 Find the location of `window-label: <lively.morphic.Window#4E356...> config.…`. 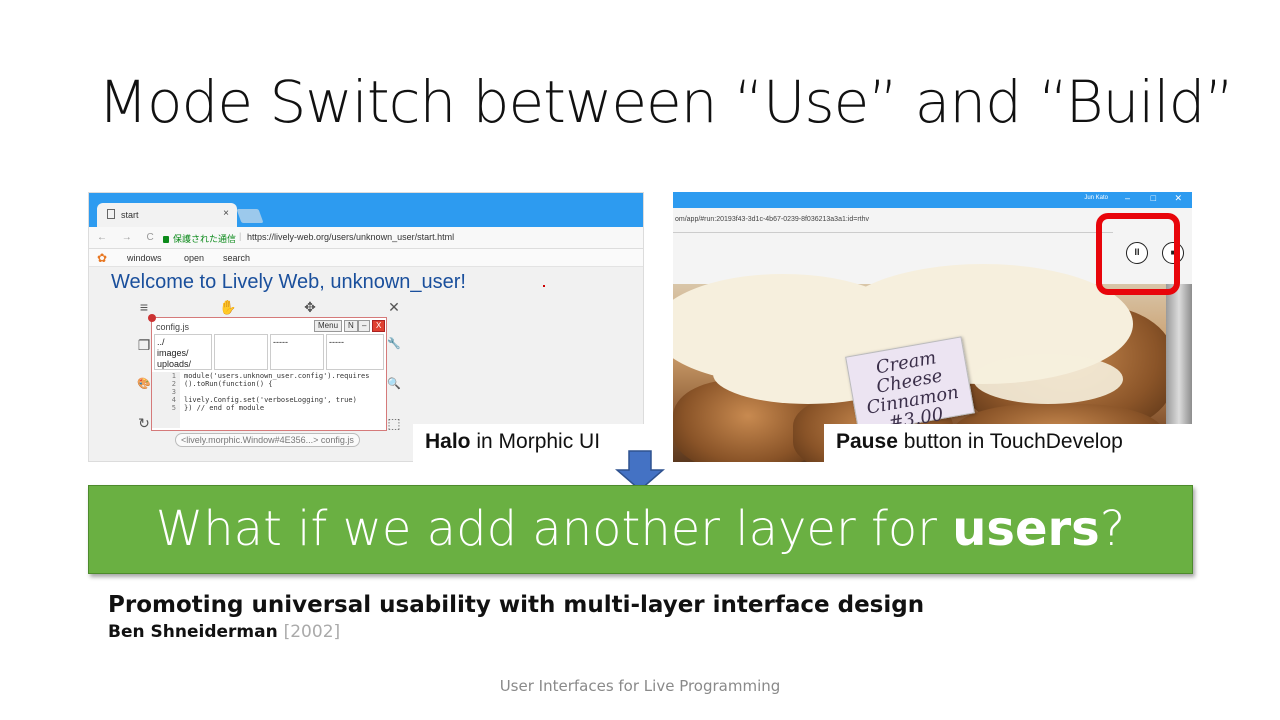

window-label: <lively.morphic.Window#4E356...> config.… is located at coordinates (267, 440).